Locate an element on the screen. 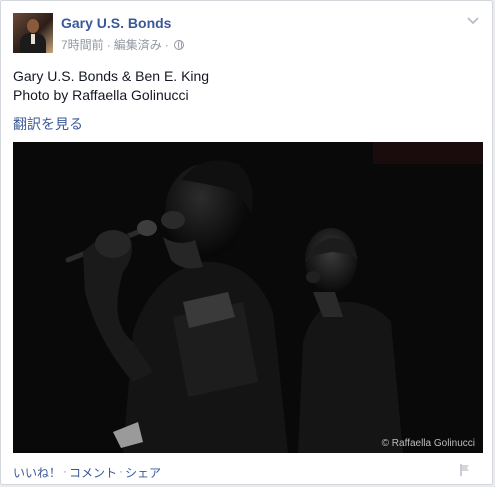 This screenshot has width=495, height=487. photo-watermark: © Raffaella Golinucci is located at coordinates (428, 443).